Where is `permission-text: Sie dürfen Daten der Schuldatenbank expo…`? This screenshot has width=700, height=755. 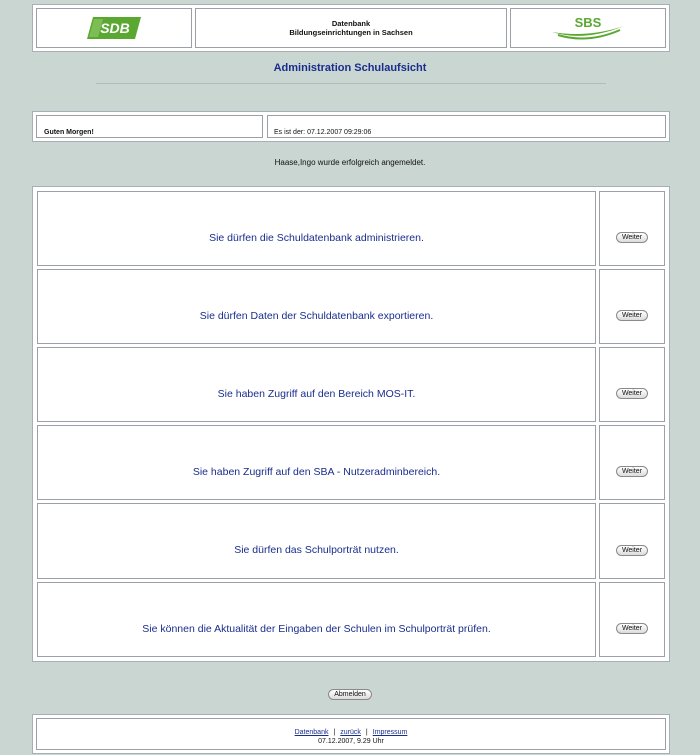 permission-text: Sie dürfen Daten der Schuldatenbank expo… is located at coordinates (316, 306).